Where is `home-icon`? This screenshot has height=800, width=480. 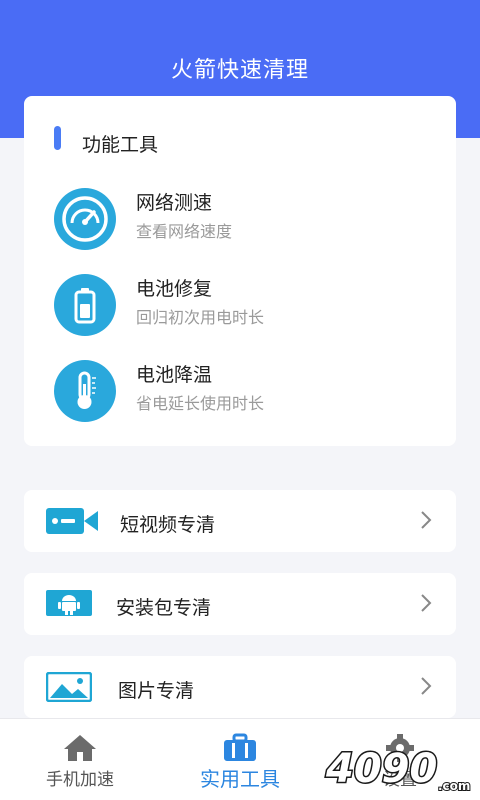
home-icon is located at coordinates (80, 750).